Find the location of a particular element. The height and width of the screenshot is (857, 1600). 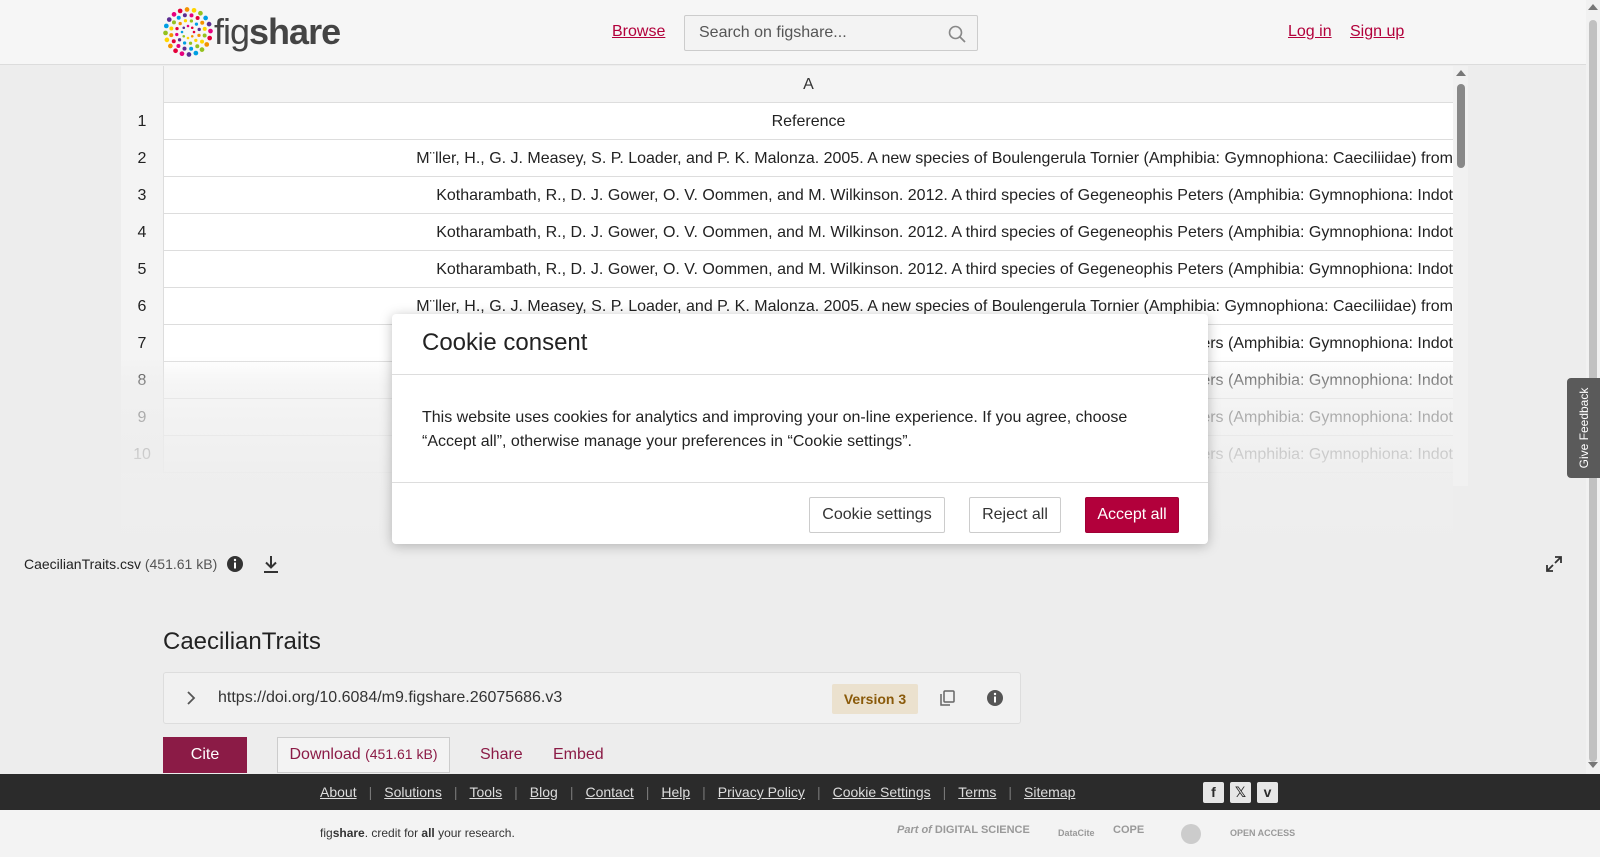

doi-info-icon is located at coordinates (995, 698).